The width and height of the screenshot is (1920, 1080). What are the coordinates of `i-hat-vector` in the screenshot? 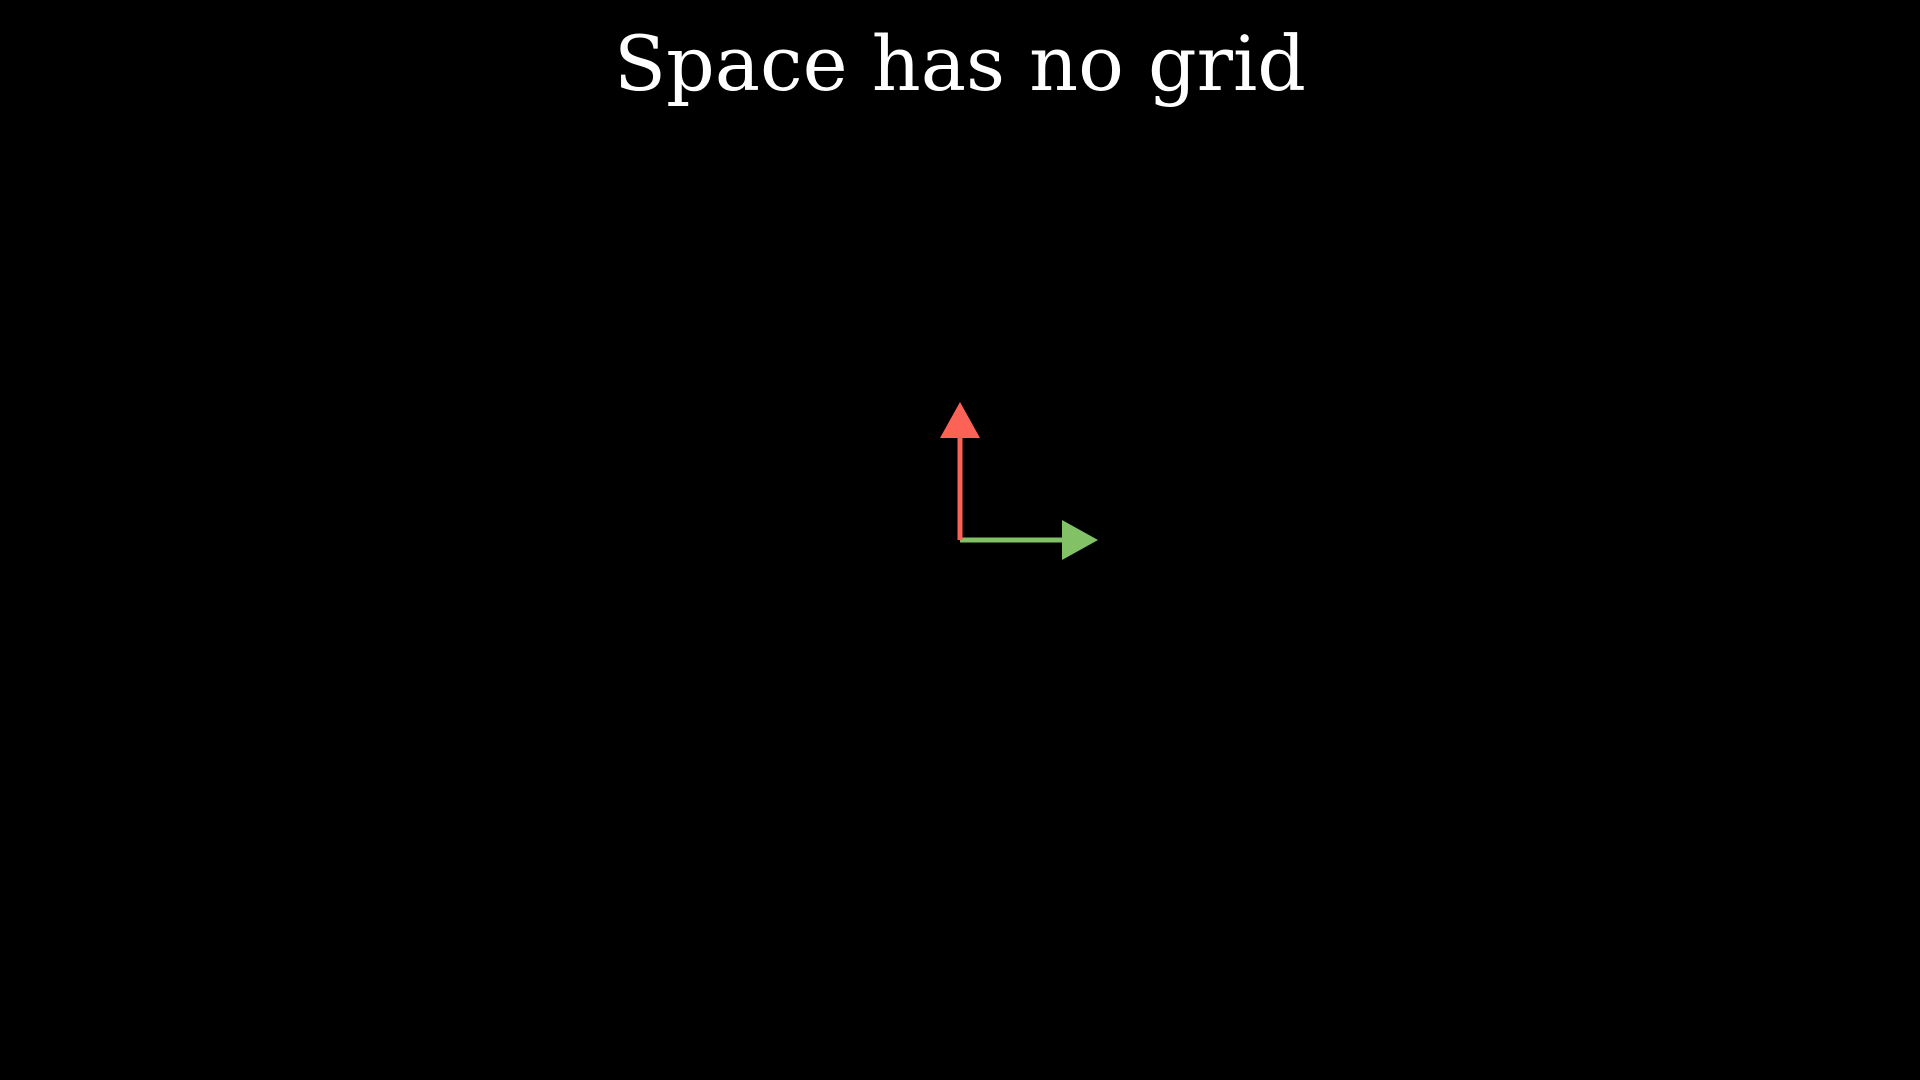 It's located at (1029, 540).